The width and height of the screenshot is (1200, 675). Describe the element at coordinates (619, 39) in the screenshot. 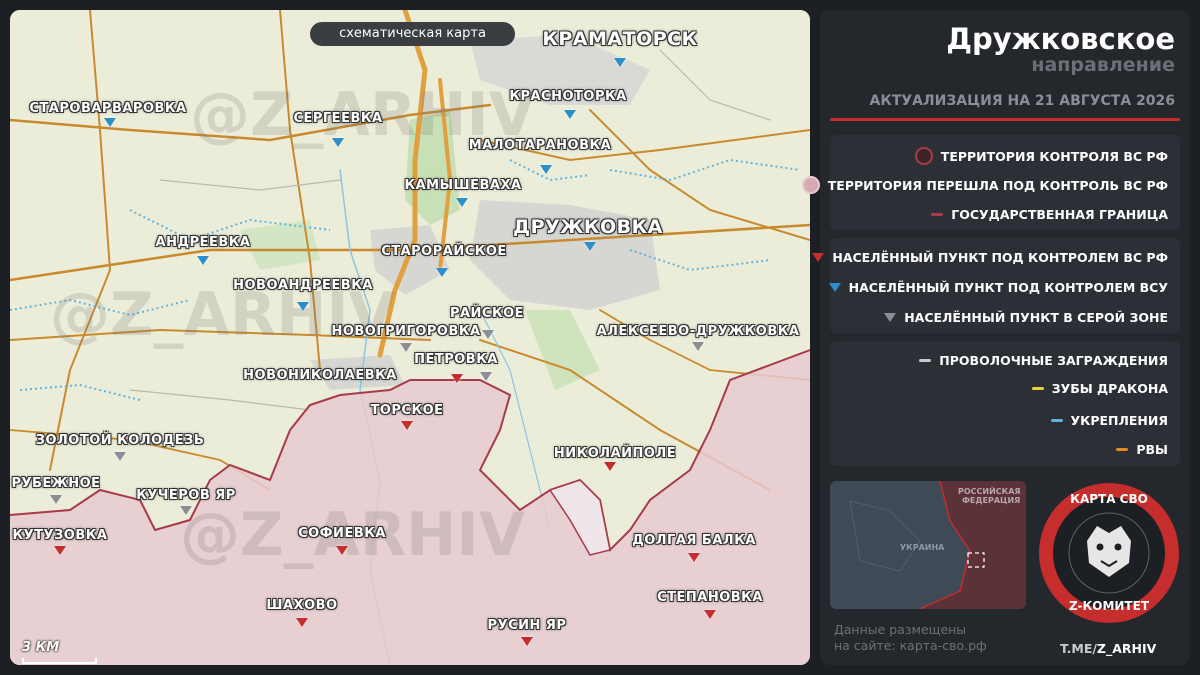

I see `settlement-label: КРАМАТОРСК` at that location.